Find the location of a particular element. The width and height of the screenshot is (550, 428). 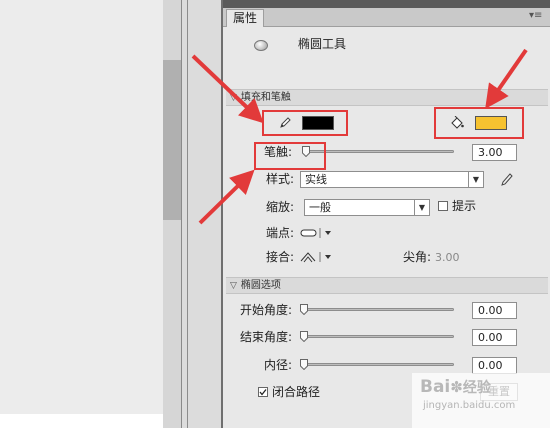

panel-top-toolbar is located at coordinates (386, 4).